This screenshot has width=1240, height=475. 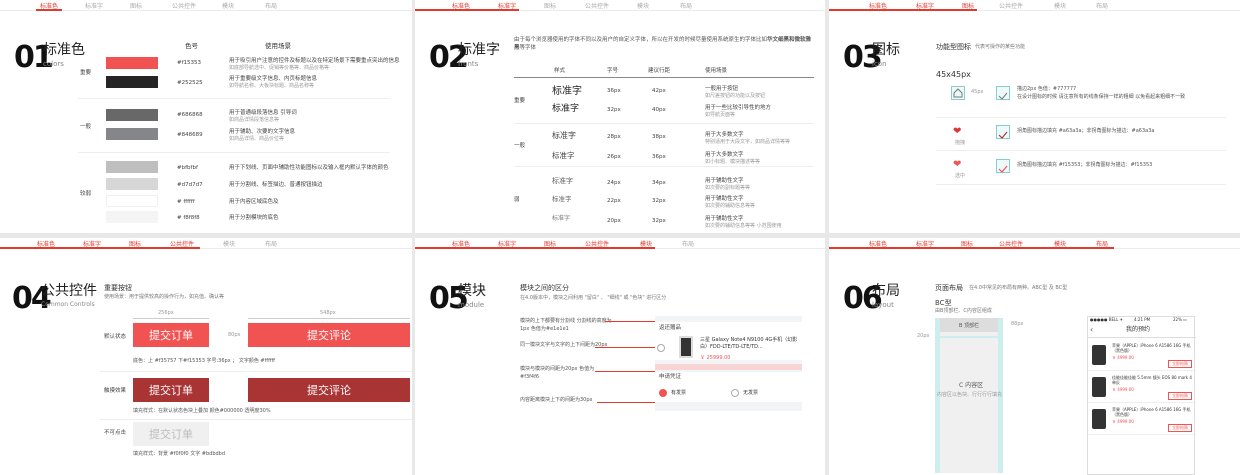 I want to click on hint-0: 如底部导航选中、促销等价格等、商品价格等, so click(x=279, y=68).